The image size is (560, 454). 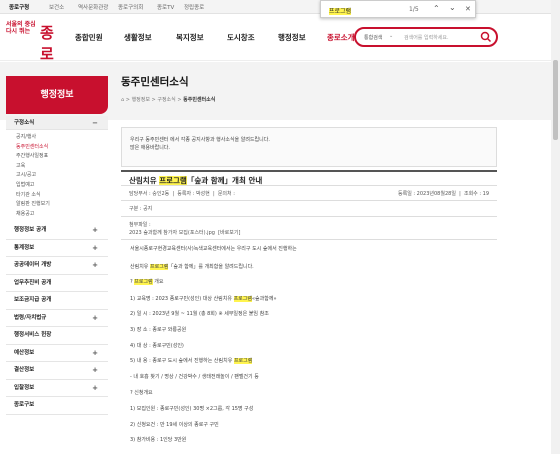 What do you see at coordinates (93, 7) in the screenshot?
I see `topbar-link-culture-tour: 역사문화관광` at bounding box center [93, 7].